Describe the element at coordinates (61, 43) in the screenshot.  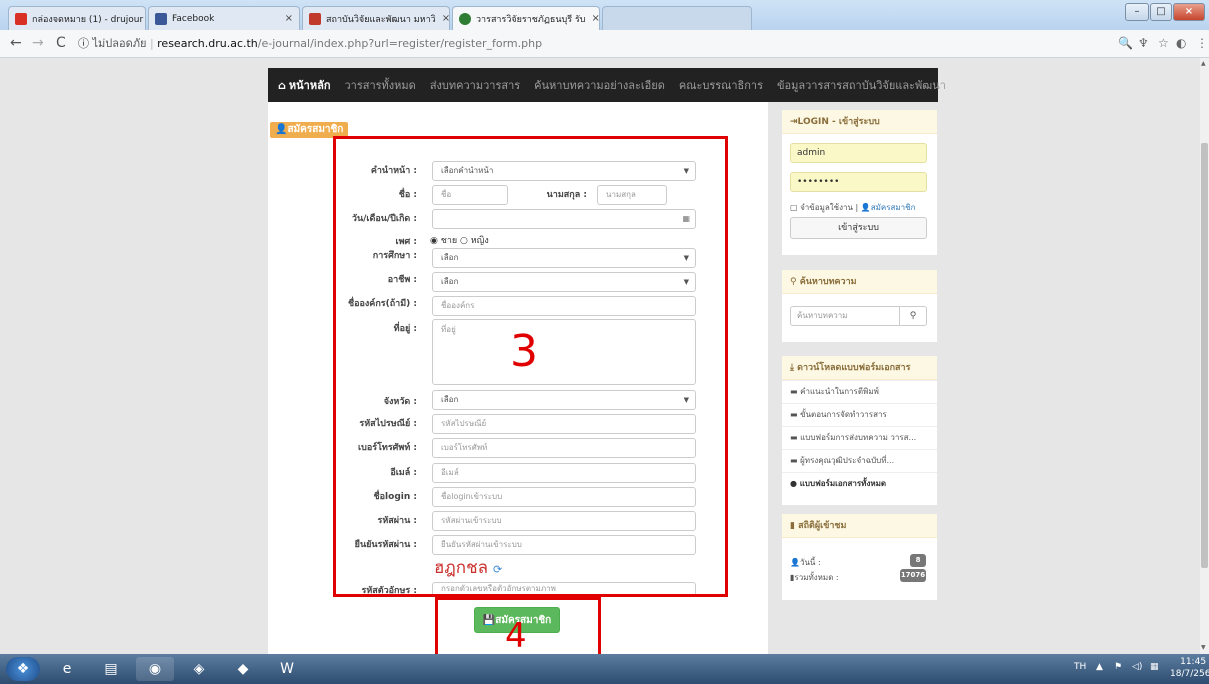
I see `reload-icon: C` at that location.